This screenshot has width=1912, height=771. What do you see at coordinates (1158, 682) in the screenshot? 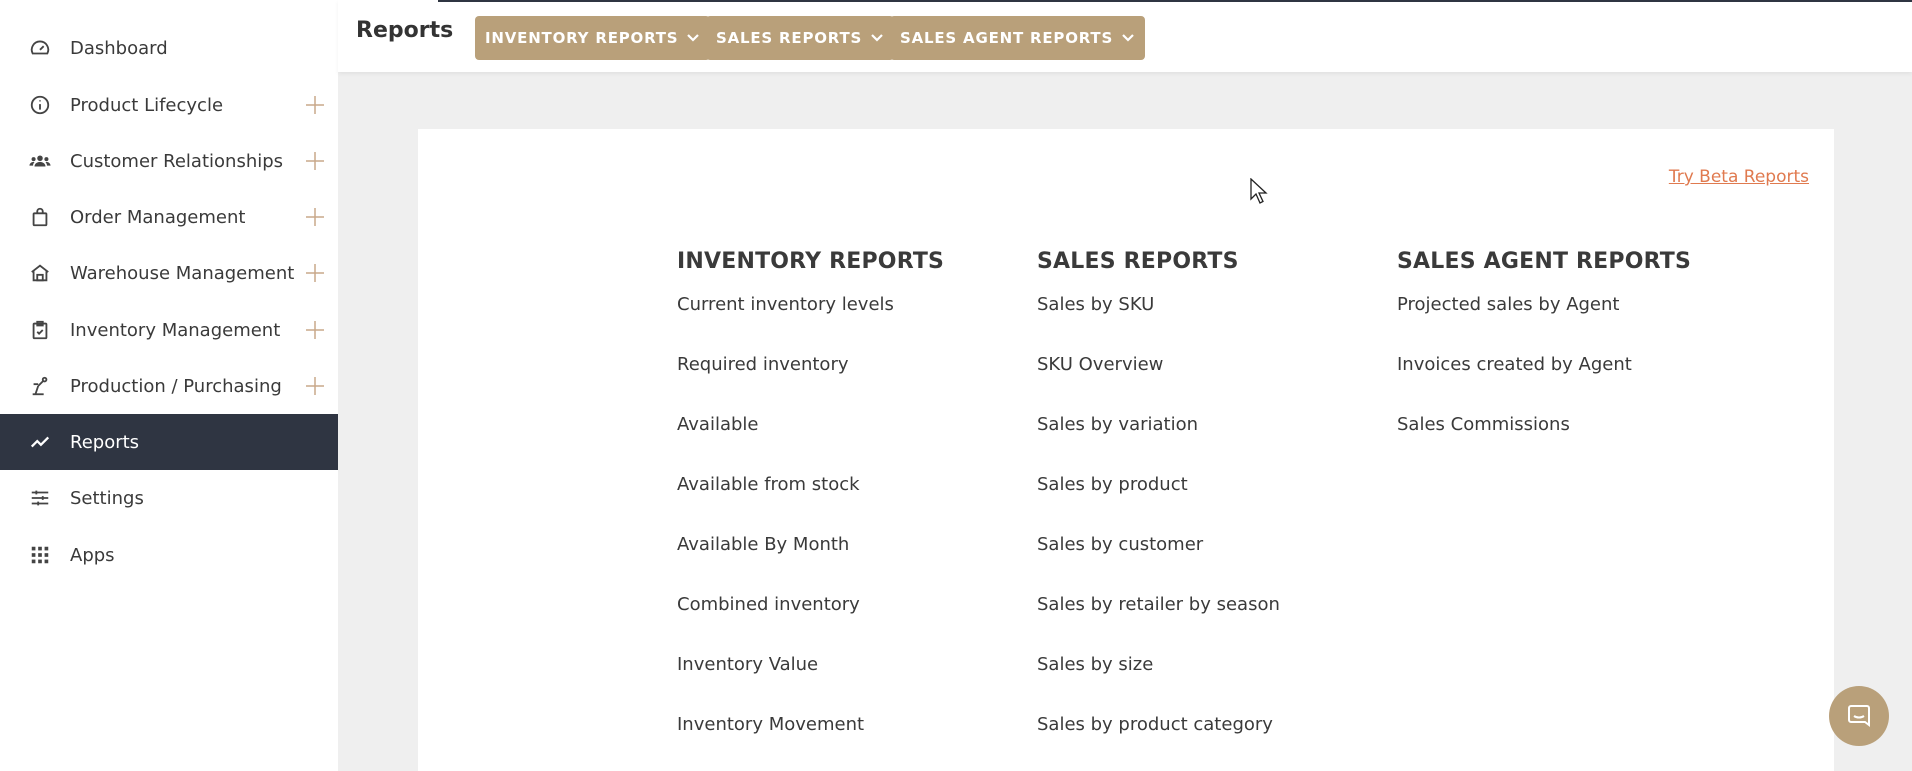
I see `report-link: Sales by size` at bounding box center [1158, 682].